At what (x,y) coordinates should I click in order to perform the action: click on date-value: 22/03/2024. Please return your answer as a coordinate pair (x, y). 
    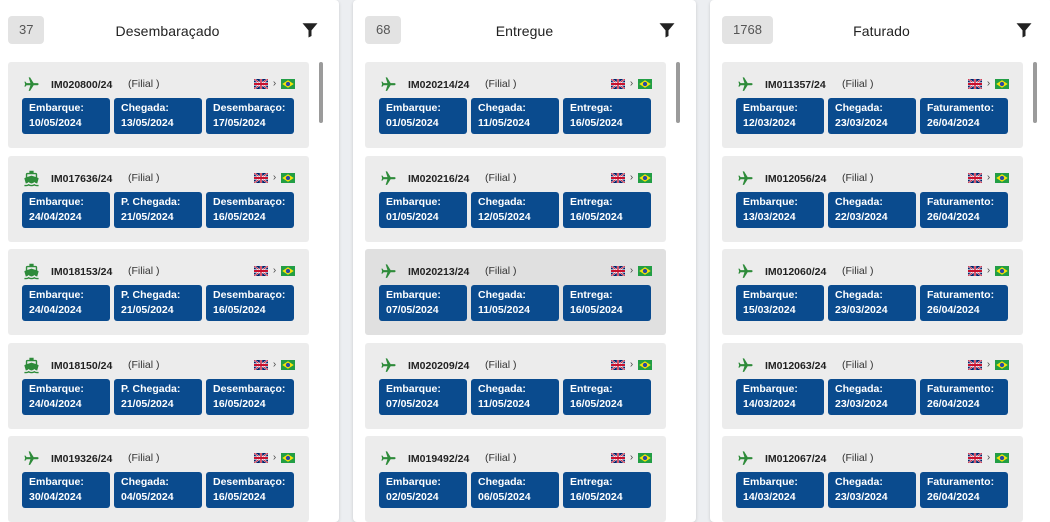
    Looking at the image, I should click on (861, 216).